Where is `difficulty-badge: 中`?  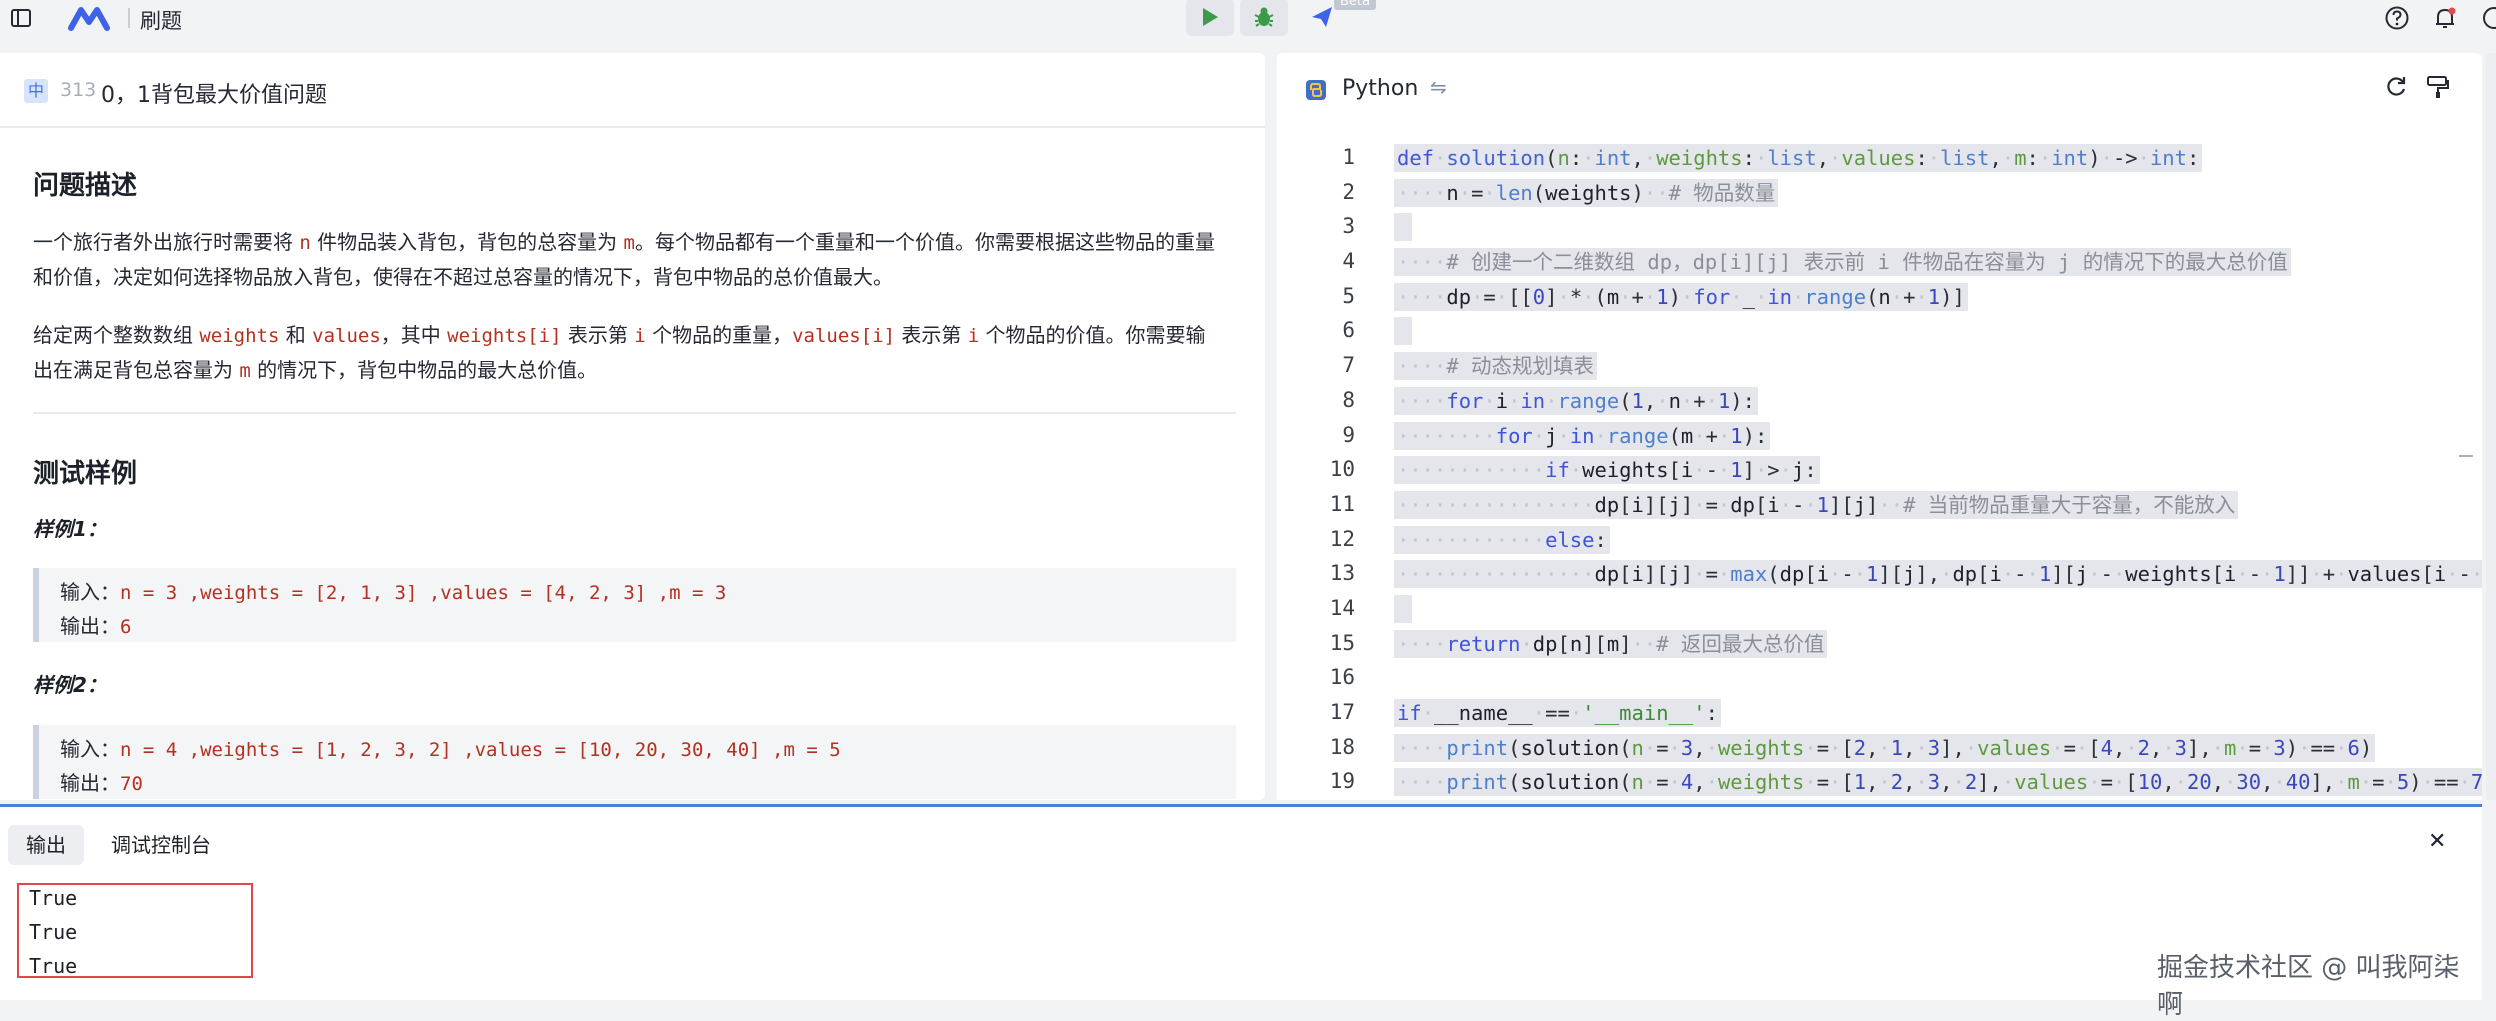 difficulty-badge: 中 is located at coordinates (36, 91).